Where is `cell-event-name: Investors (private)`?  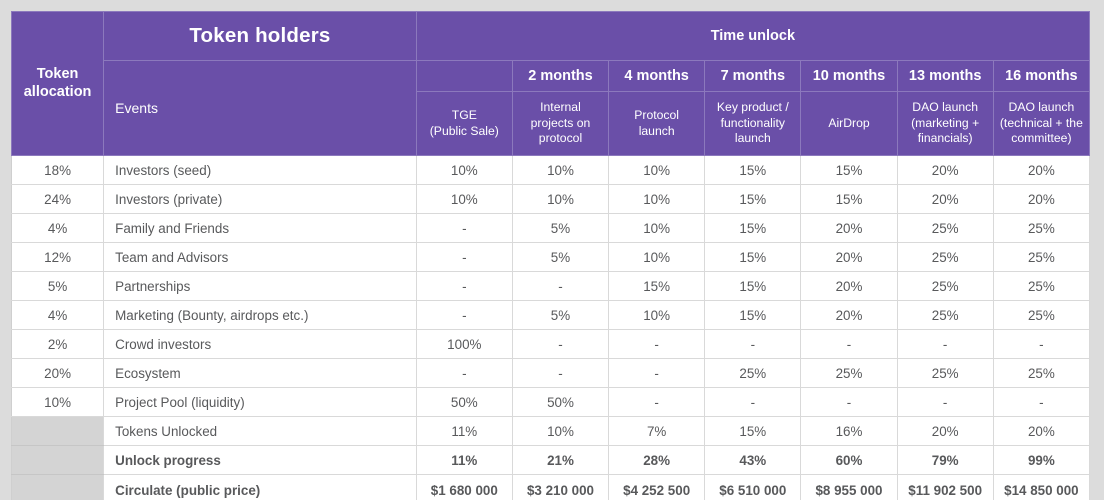
cell-event-name: Investors (private) is located at coordinates (260, 199).